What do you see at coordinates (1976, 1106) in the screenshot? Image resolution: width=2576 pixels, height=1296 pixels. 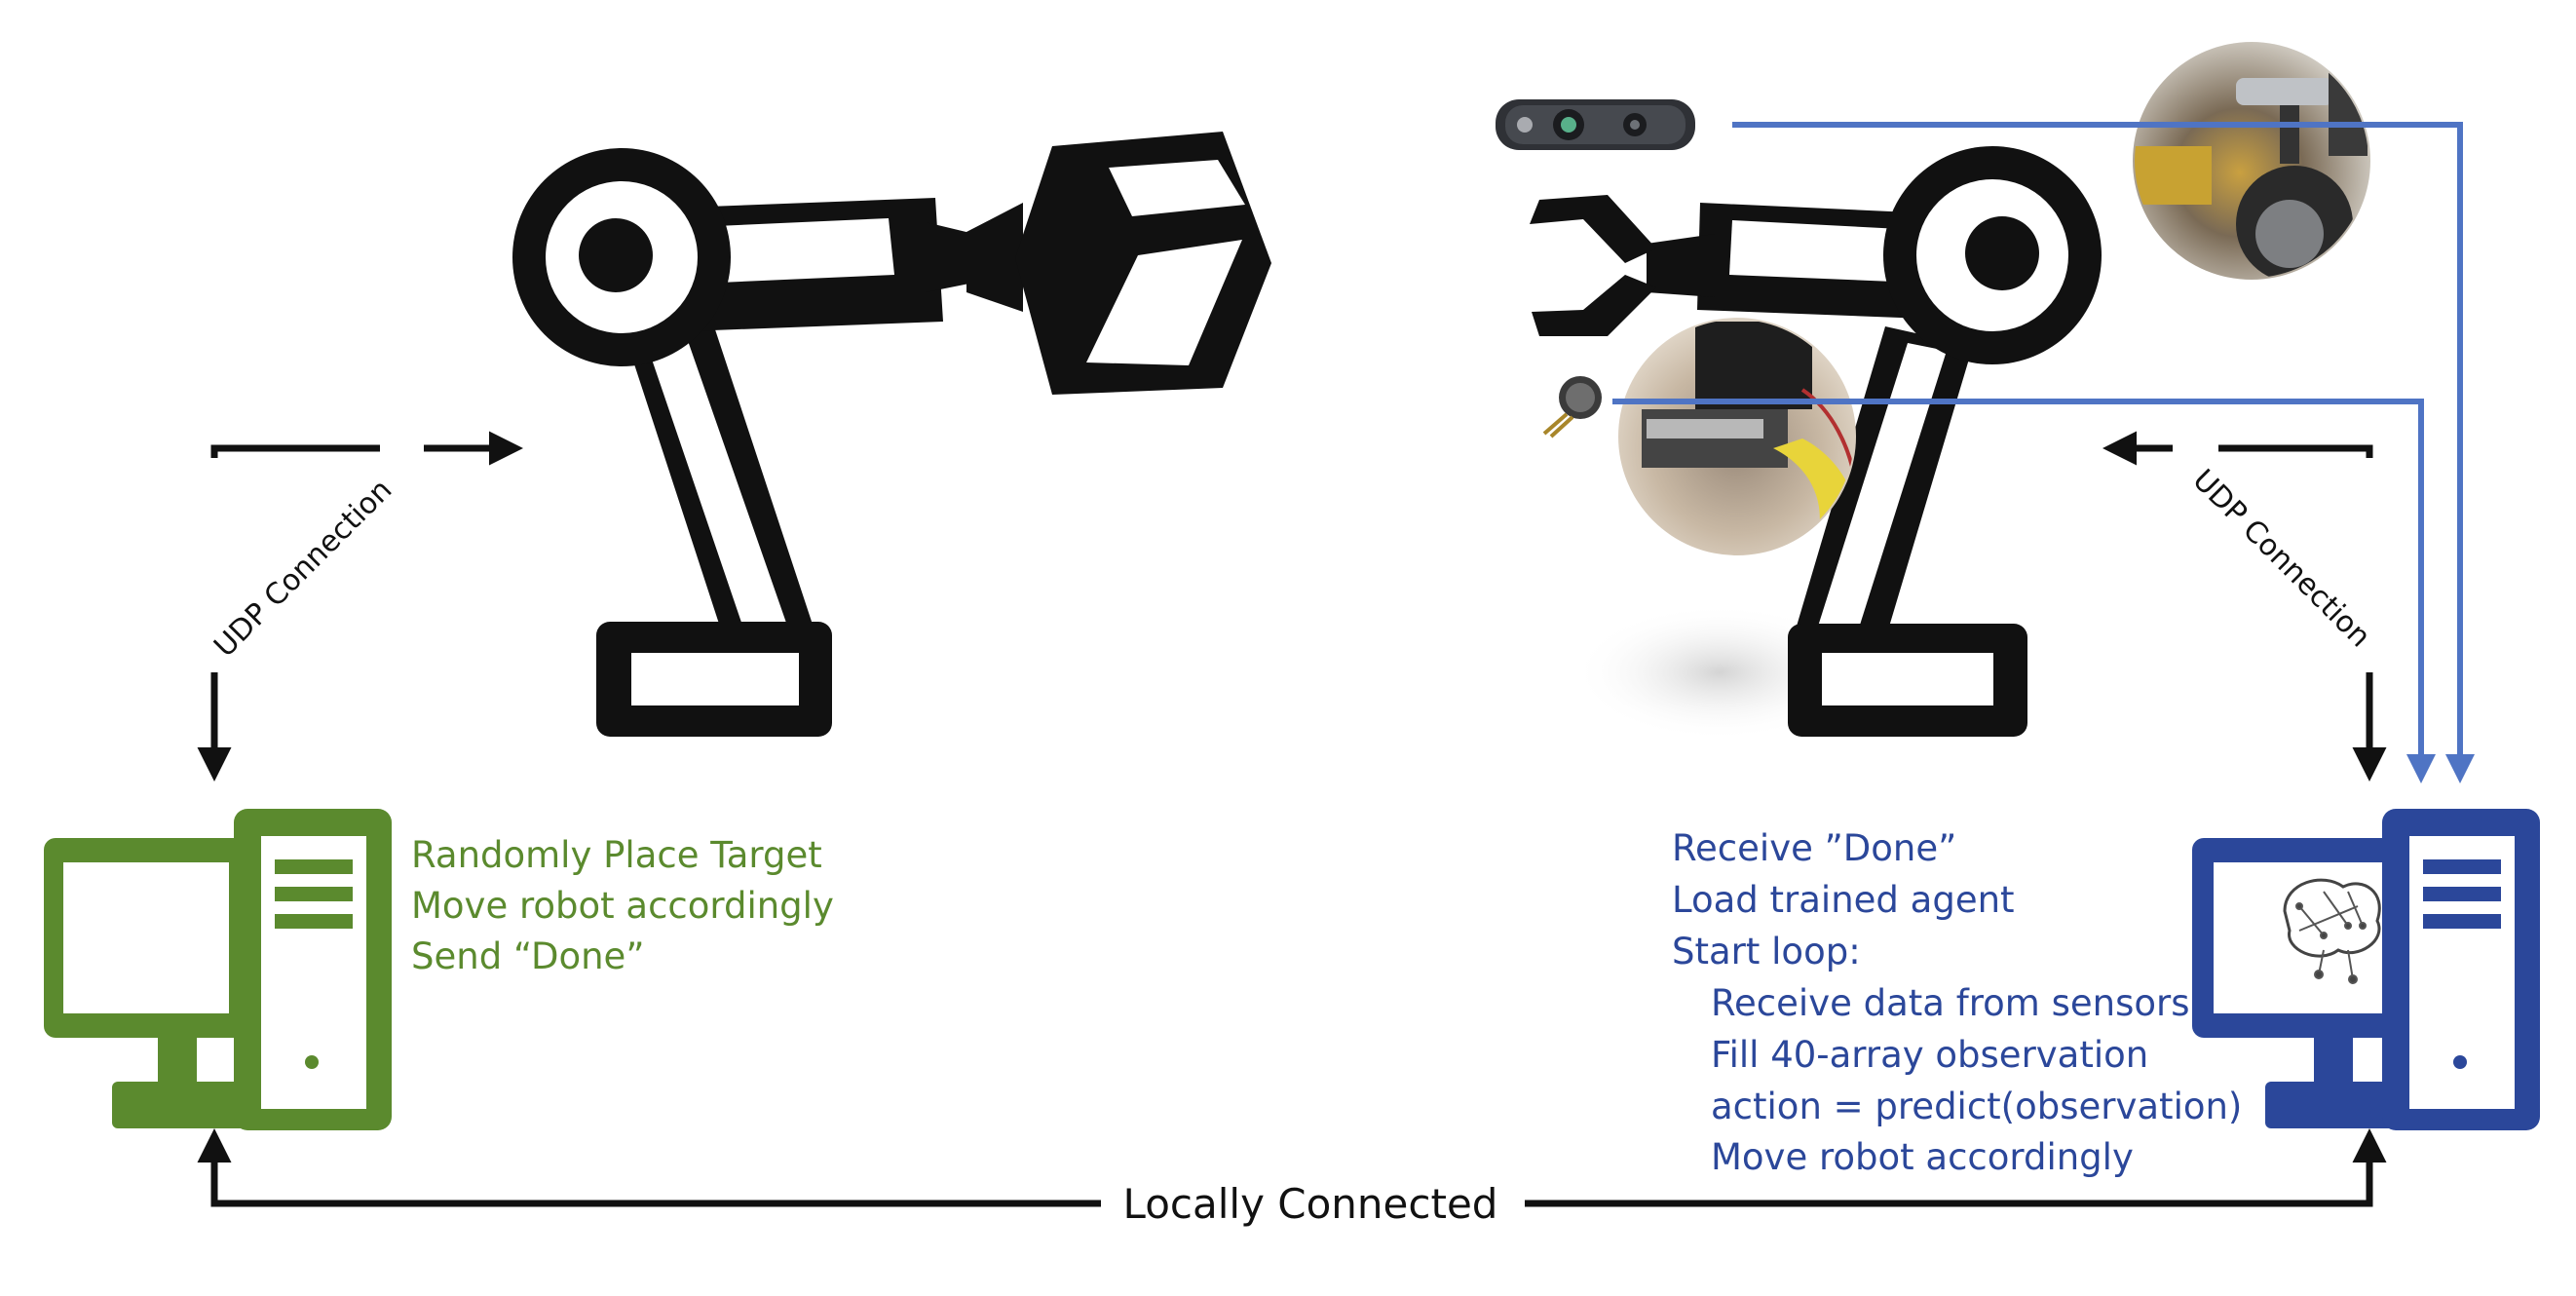 I see `right-loop-line-3: action = predict(observation)` at bounding box center [1976, 1106].